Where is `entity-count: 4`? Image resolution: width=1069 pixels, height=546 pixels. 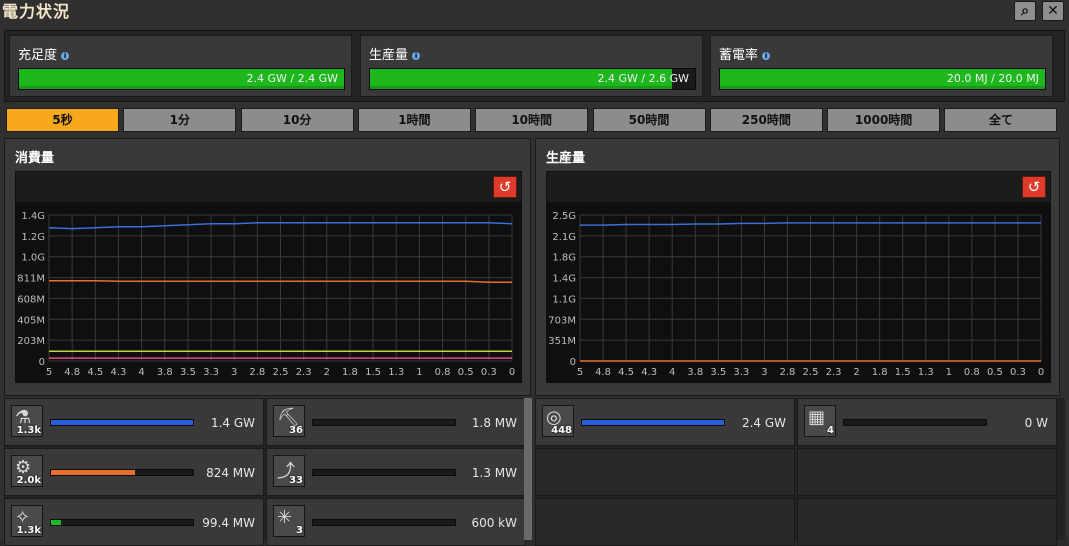 entity-count: 4 is located at coordinates (830, 430).